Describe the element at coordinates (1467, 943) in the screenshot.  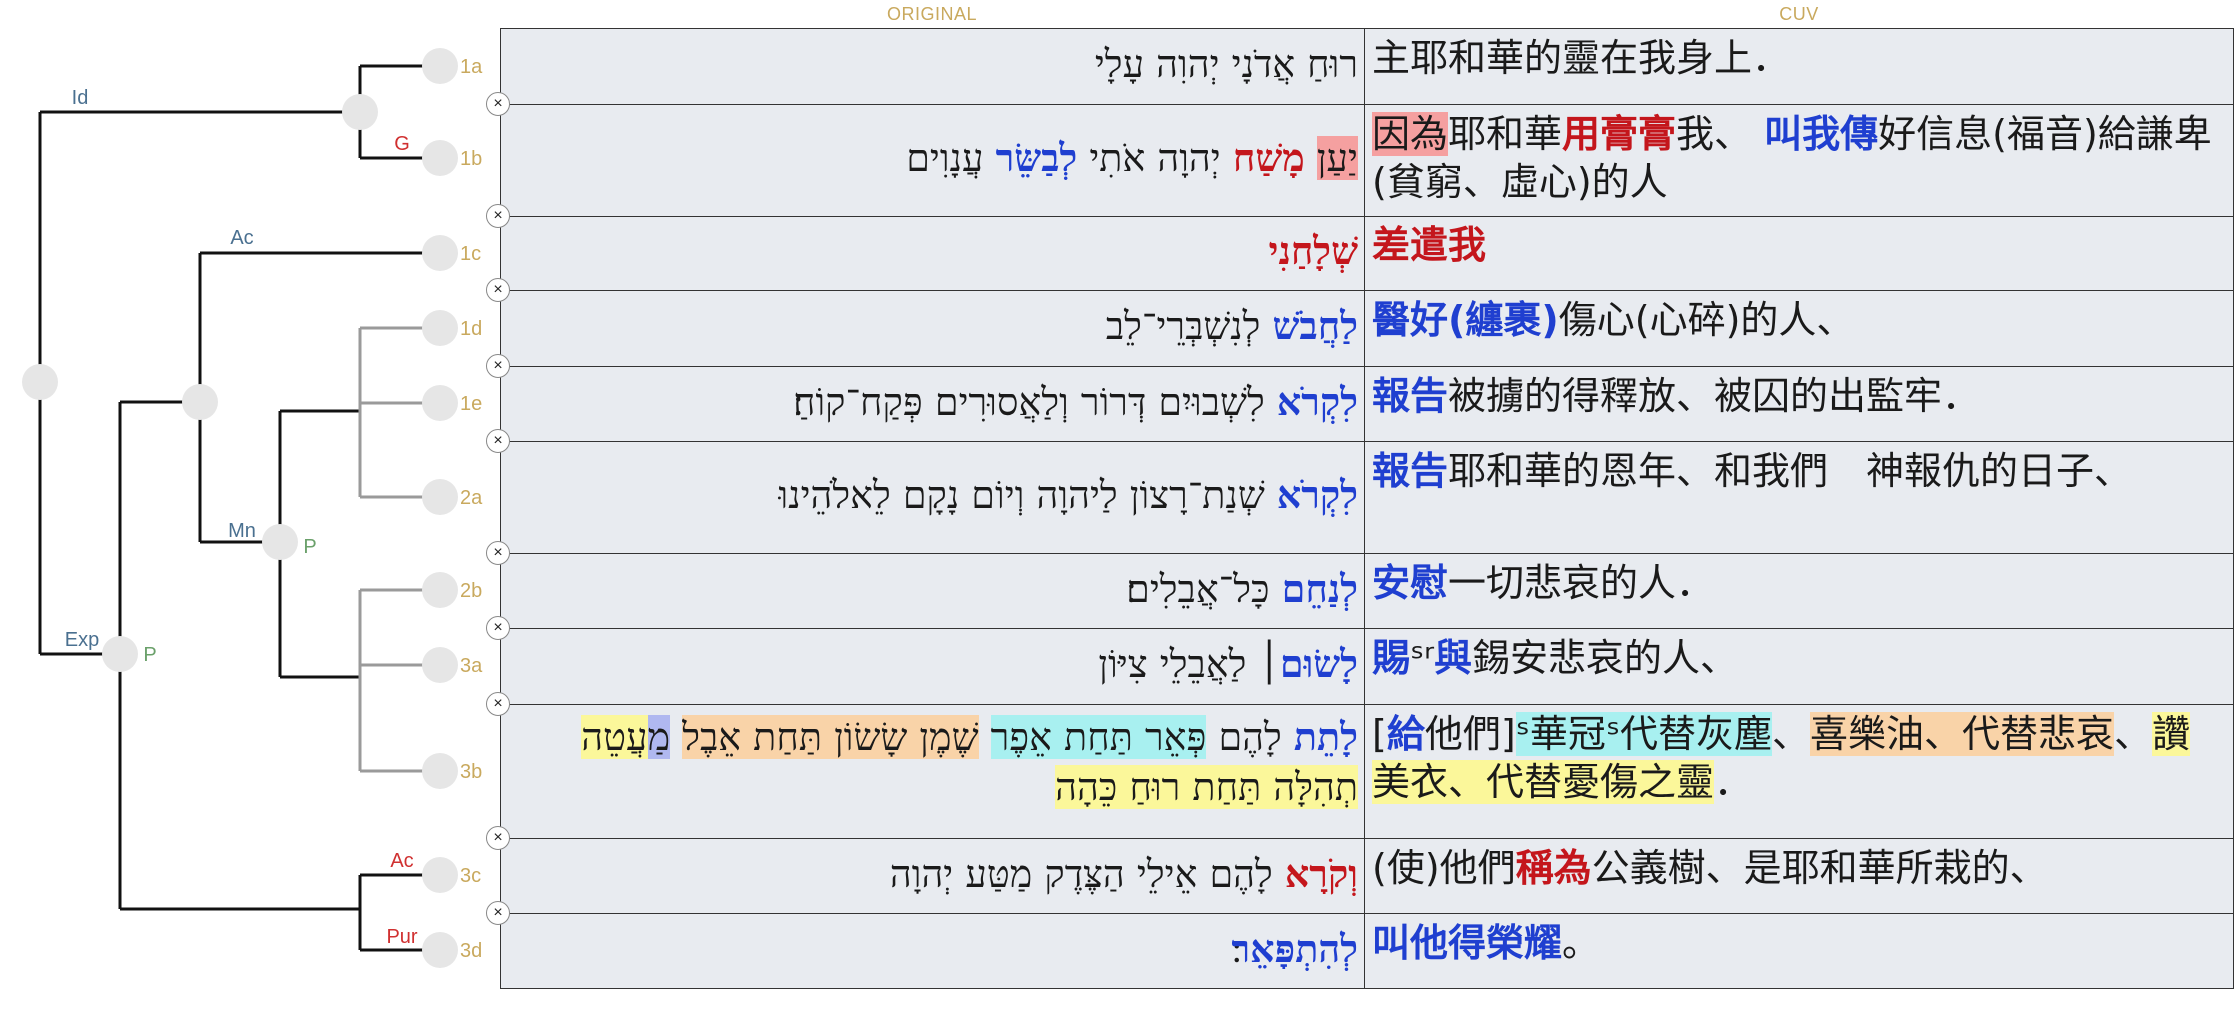
I see `cuv-segment: 叫他得榮耀` at that location.